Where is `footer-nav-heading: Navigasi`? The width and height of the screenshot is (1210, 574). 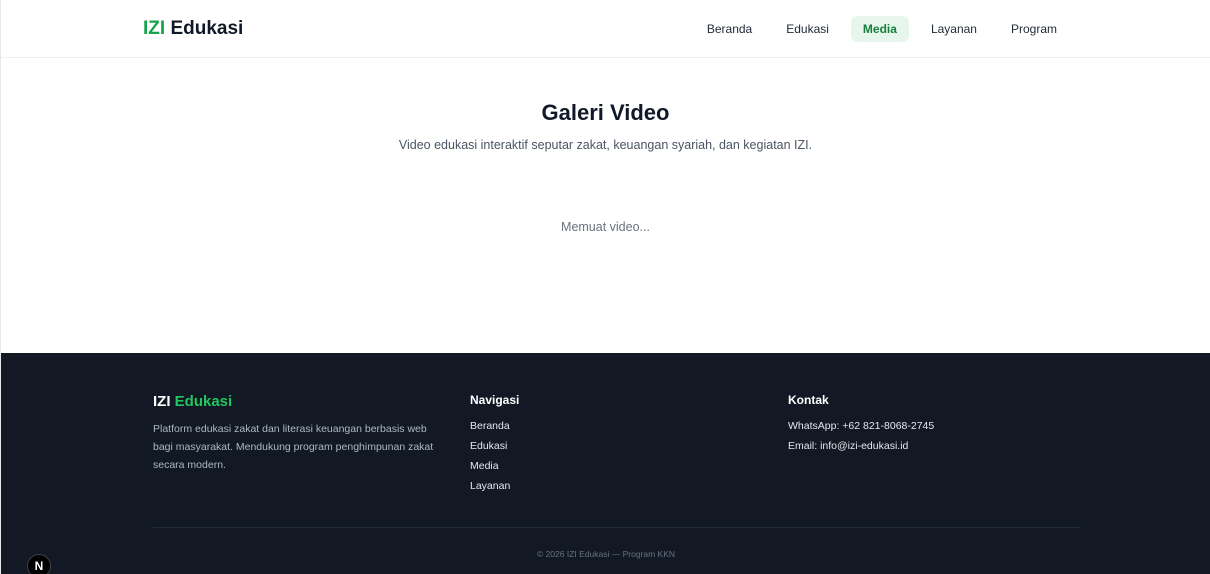
footer-nav-heading: Navigasi is located at coordinates (495, 400).